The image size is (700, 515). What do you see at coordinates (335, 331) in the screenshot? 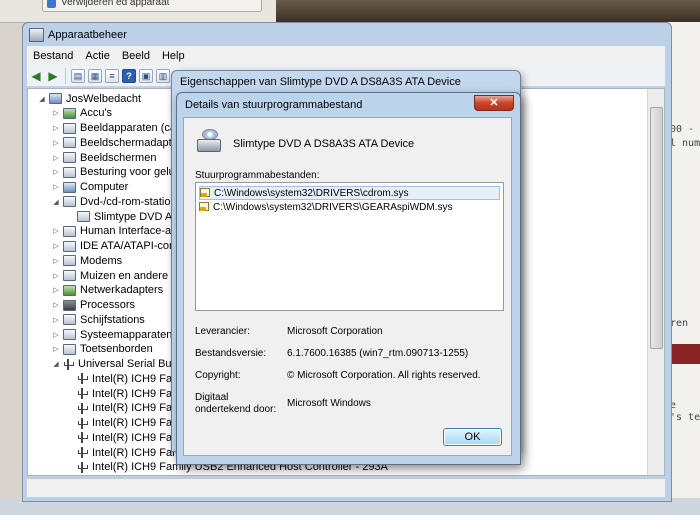
I see `provider-value: Microsoft Corporation` at bounding box center [335, 331].